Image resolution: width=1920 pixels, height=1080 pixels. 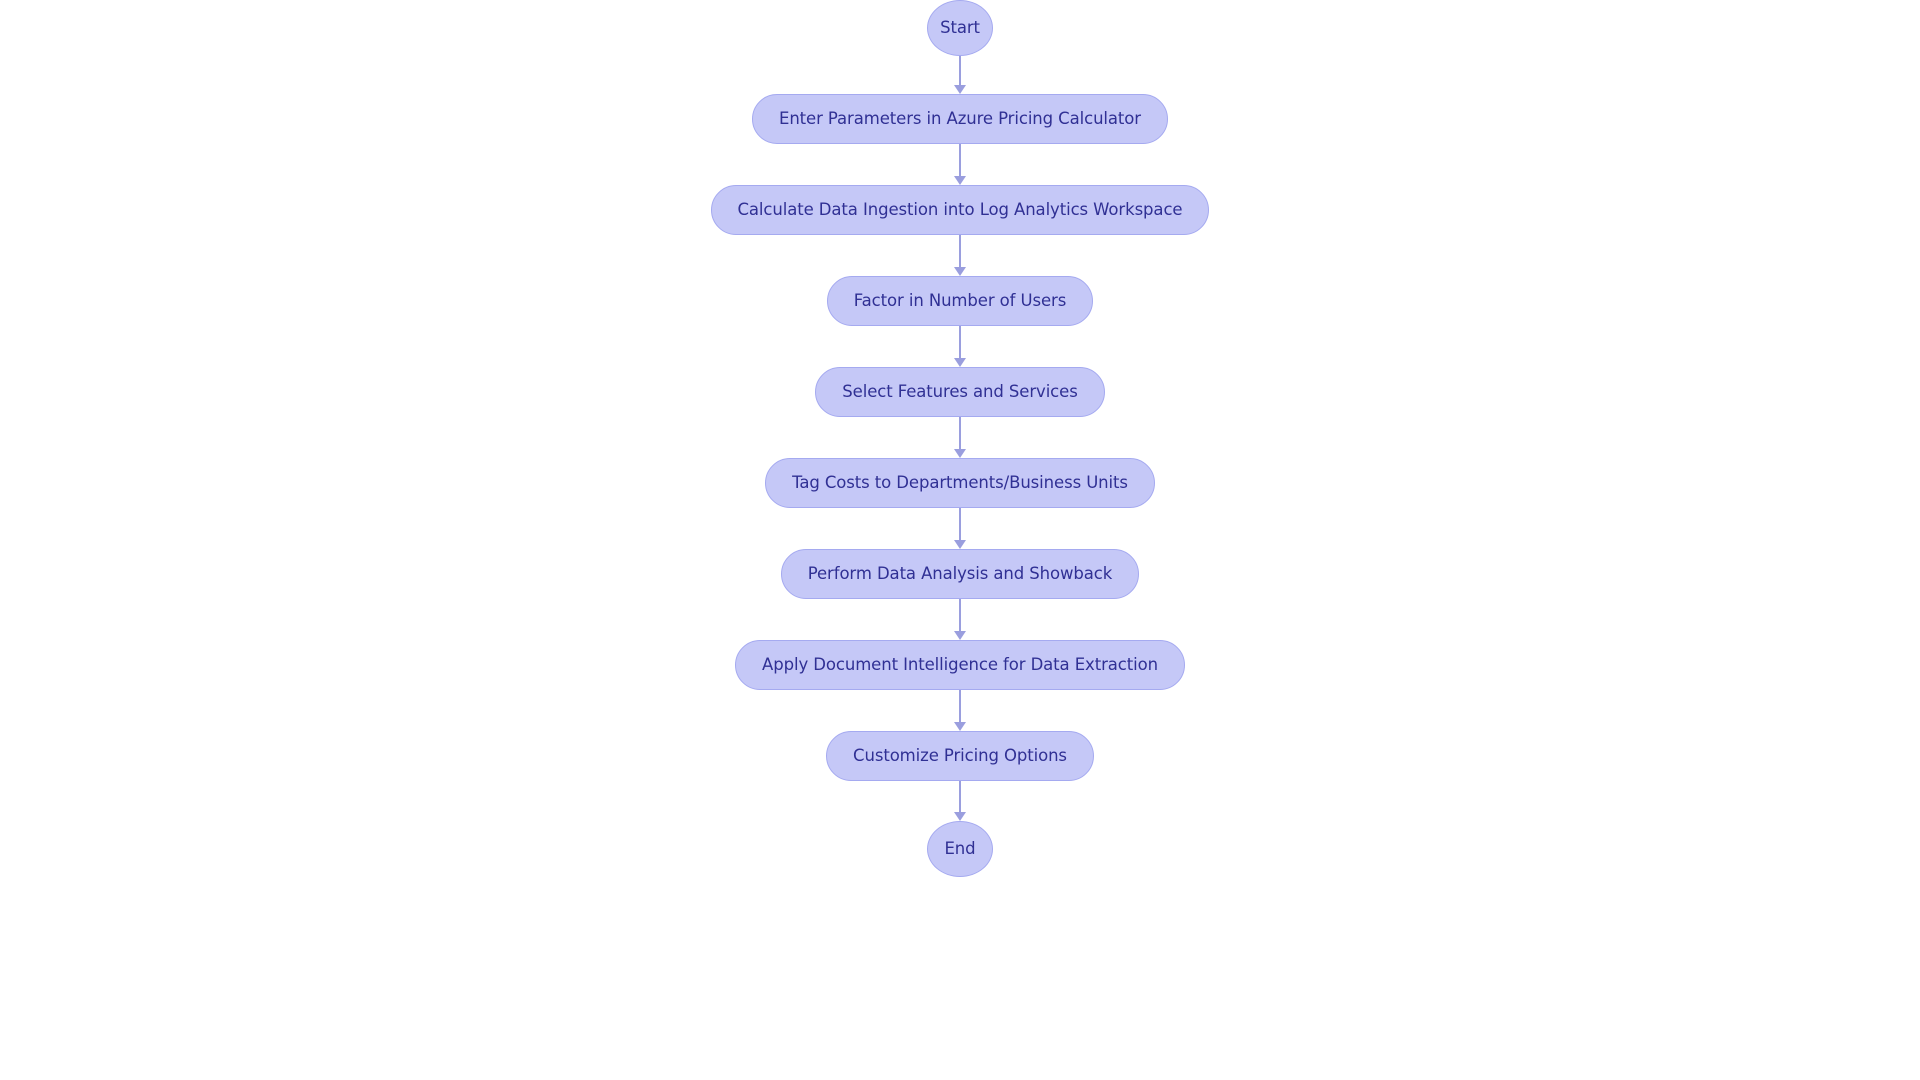 I want to click on flow-edge-data-analysis-to-doc-intel, so click(x=960, y=619).